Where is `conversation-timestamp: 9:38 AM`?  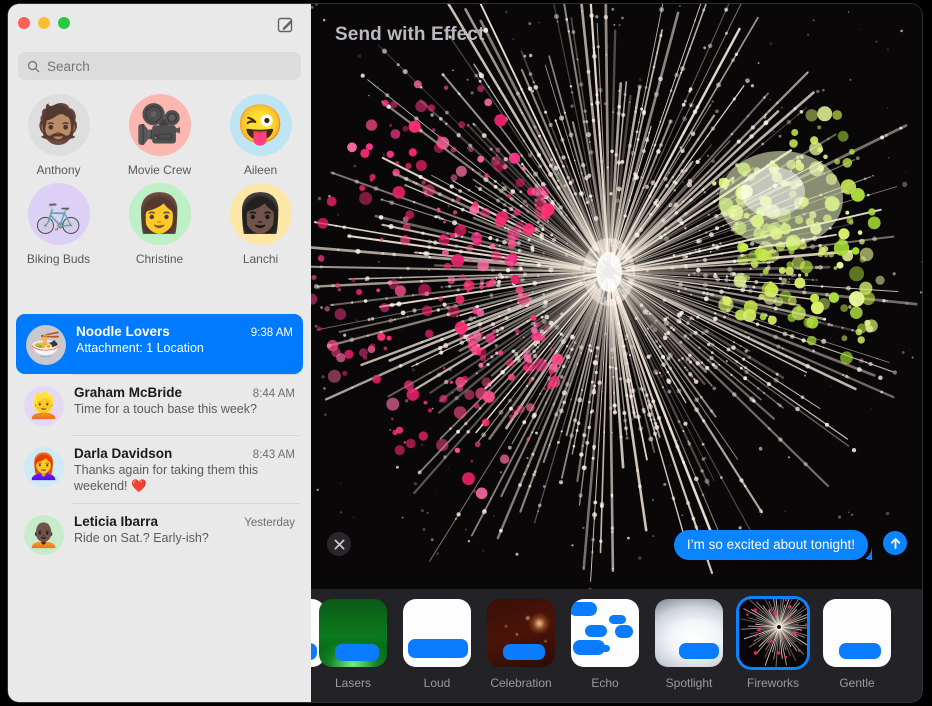 conversation-timestamp: 9:38 AM is located at coordinates (271, 333).